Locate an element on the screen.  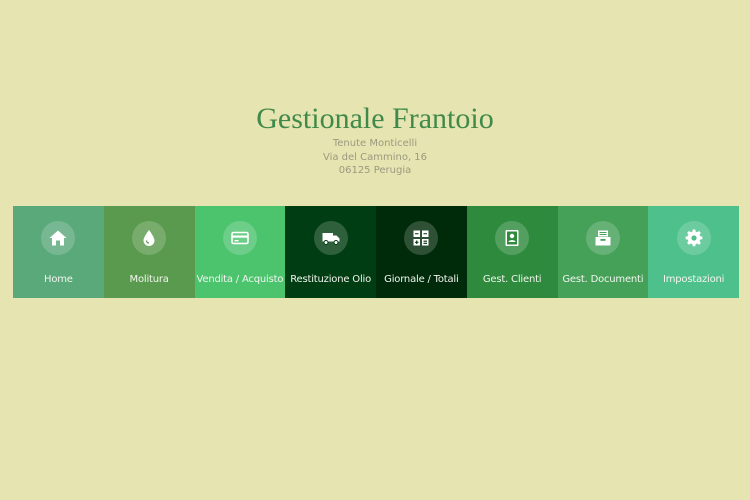
menu-label-giornale-totali: Giornale / Totali is located at coordinates (421, 279).